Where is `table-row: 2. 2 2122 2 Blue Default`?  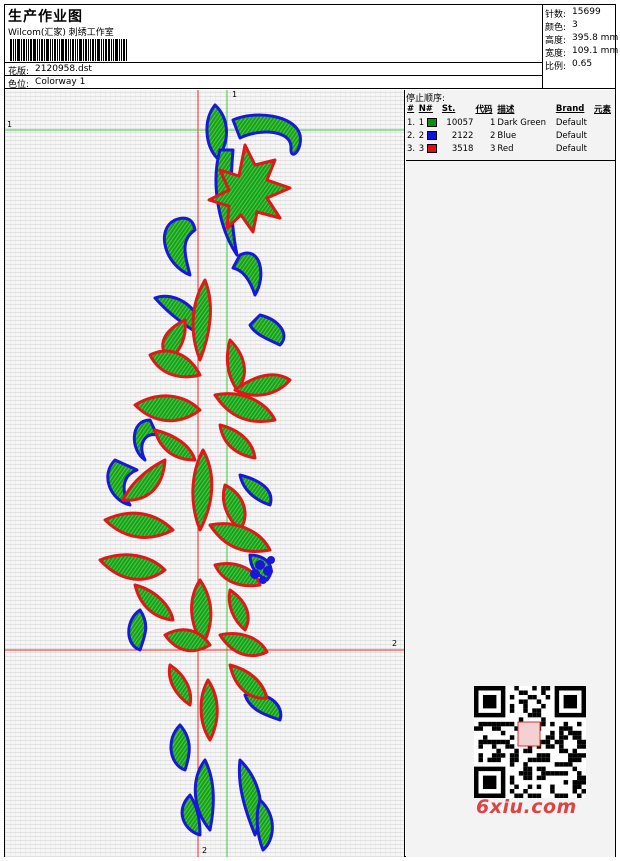
table-row: 2. 2 2122 2 Blue Default is located at coordinates (510, 135).